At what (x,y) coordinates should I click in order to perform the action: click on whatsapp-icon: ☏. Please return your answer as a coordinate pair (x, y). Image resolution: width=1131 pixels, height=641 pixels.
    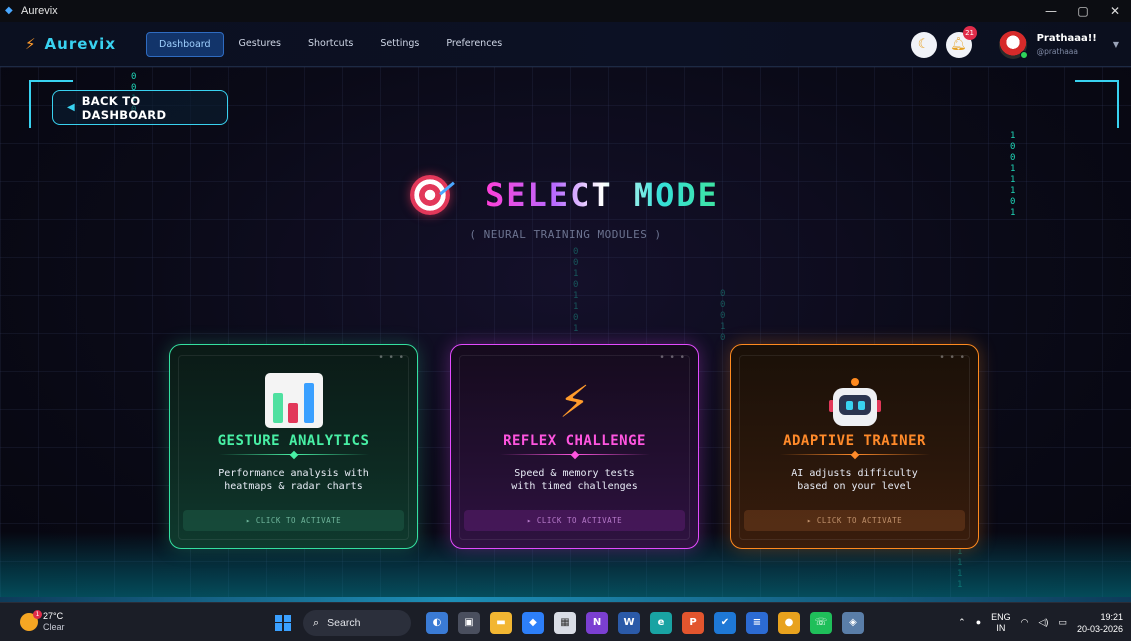
    Looking at the image, I should click on (821, 622).